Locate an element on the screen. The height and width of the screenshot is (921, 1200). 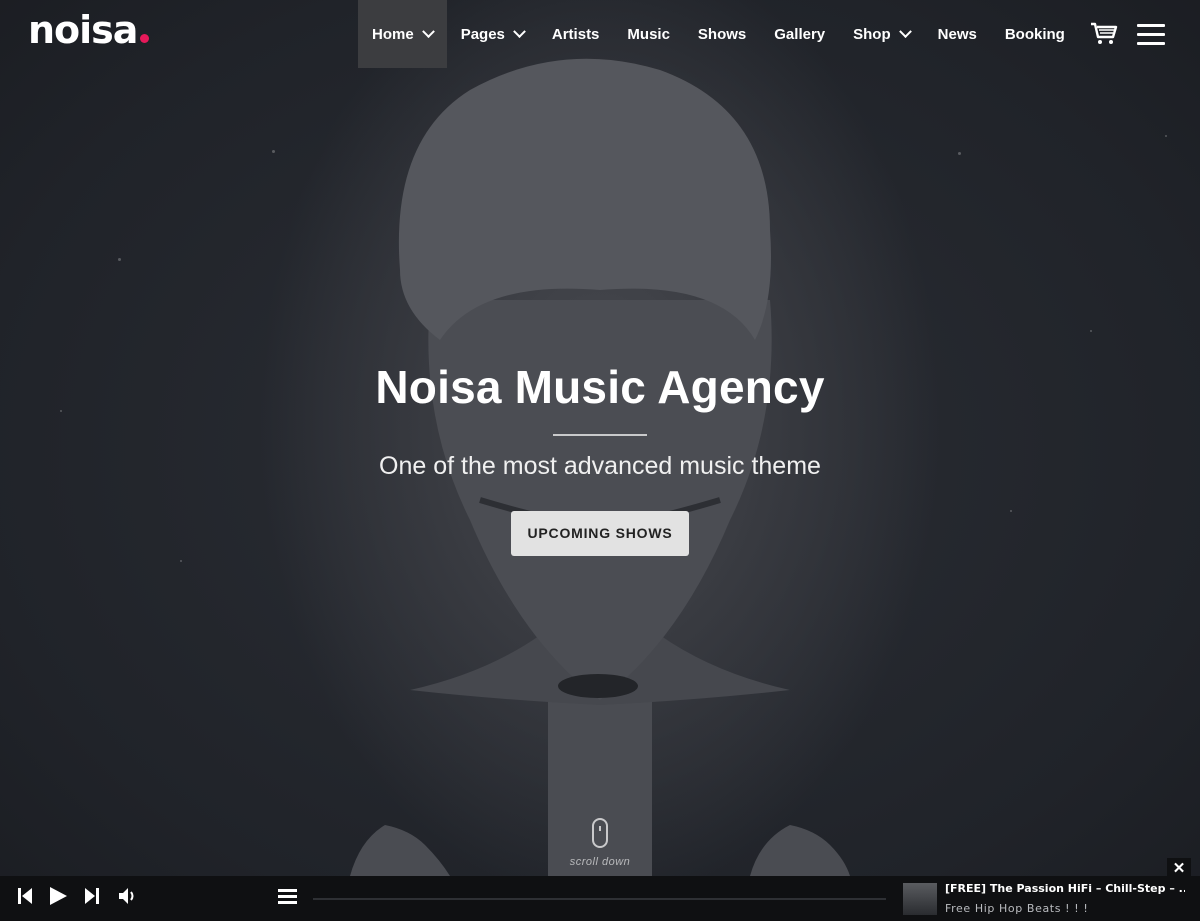
nav-item-label: Music is located at coordinates (648, 34).